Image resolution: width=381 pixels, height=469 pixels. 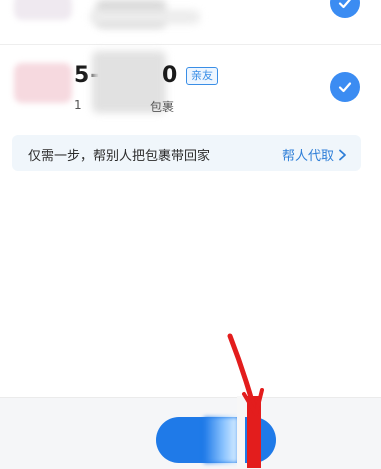 What do you see at coordinates (307, 156) in the screenshot?
I see `help-pickup-label: 帮人代取` at bounding box center [307, 156].